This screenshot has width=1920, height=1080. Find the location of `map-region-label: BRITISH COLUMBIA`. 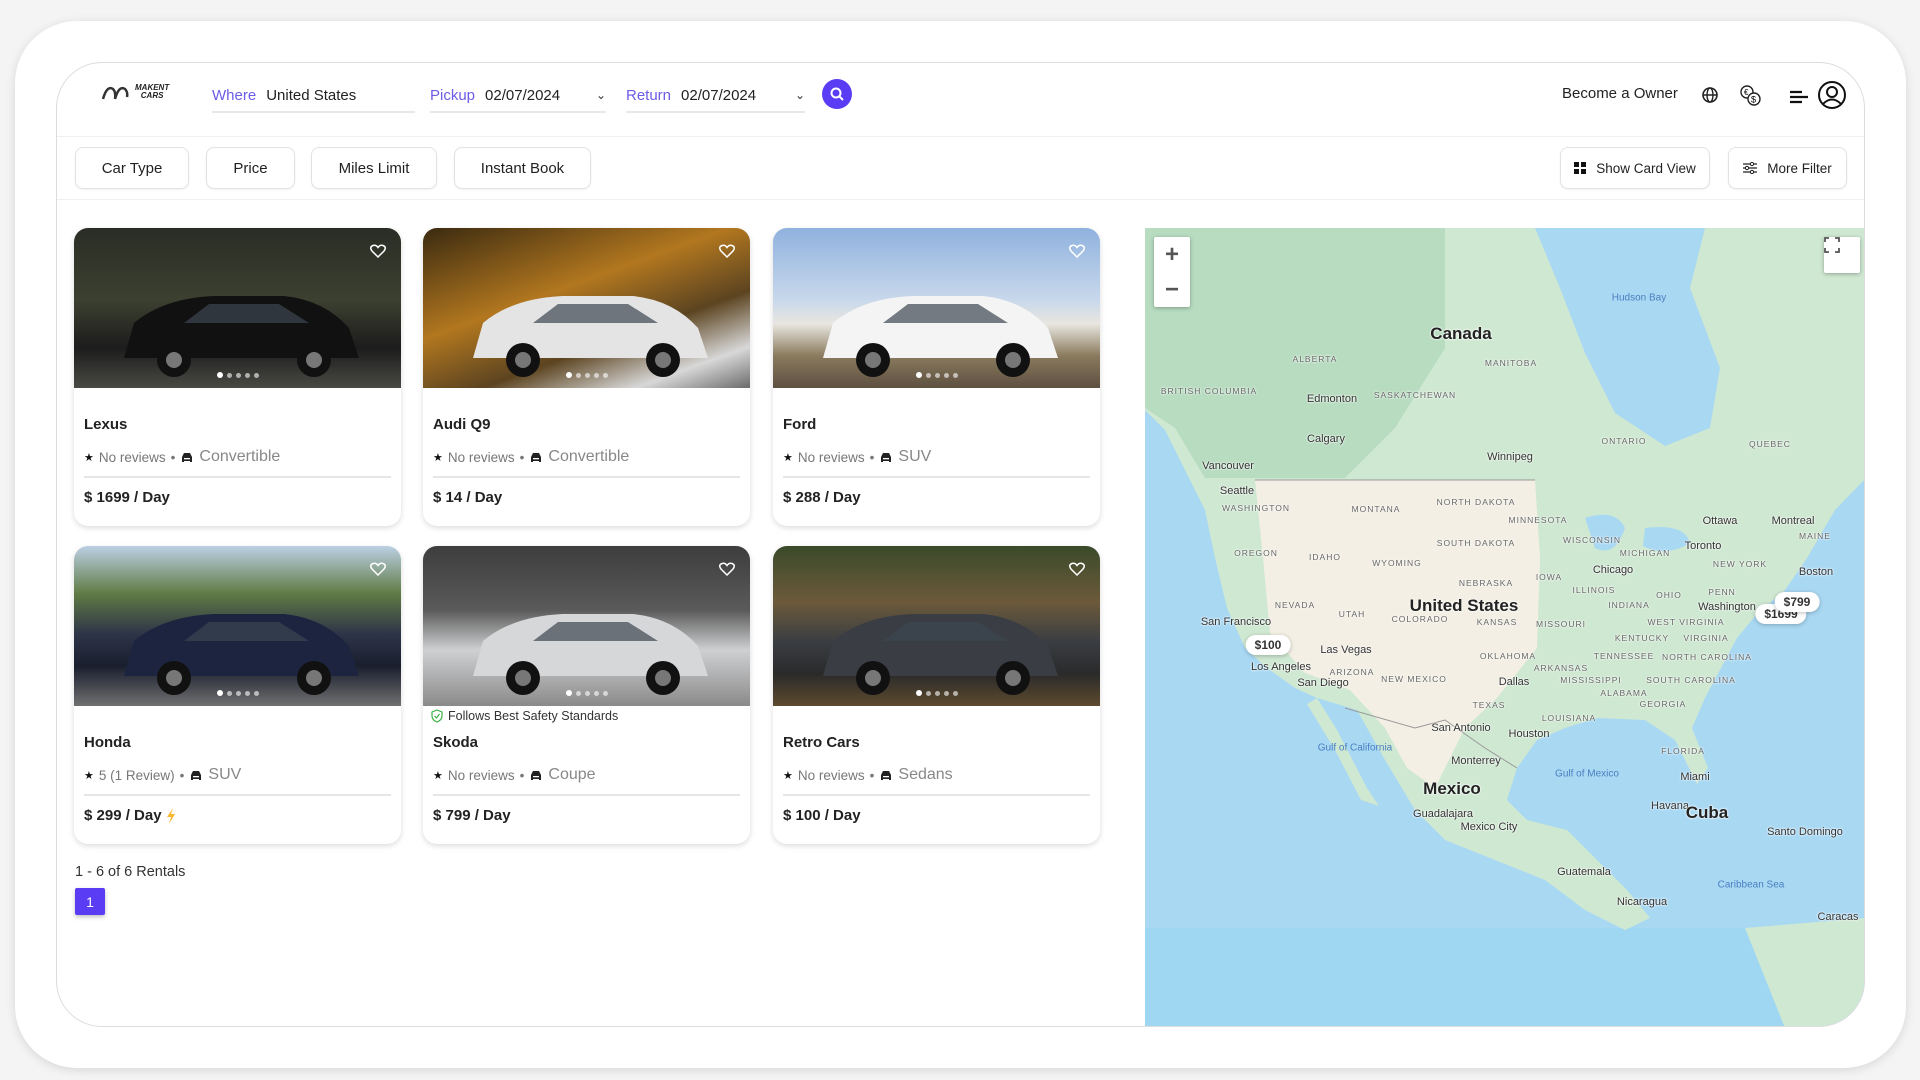

map-region-label: BRITISH COLUMBIA is located at coordinates (1209, 391).